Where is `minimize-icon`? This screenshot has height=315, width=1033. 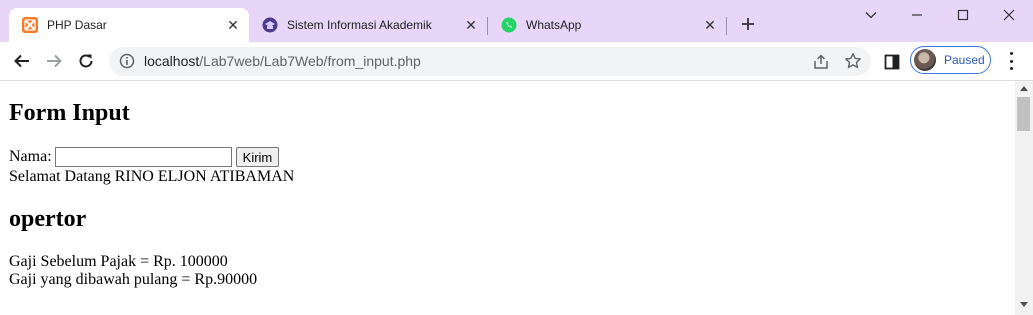 minimize-icon is located at coordinates (917, 15).